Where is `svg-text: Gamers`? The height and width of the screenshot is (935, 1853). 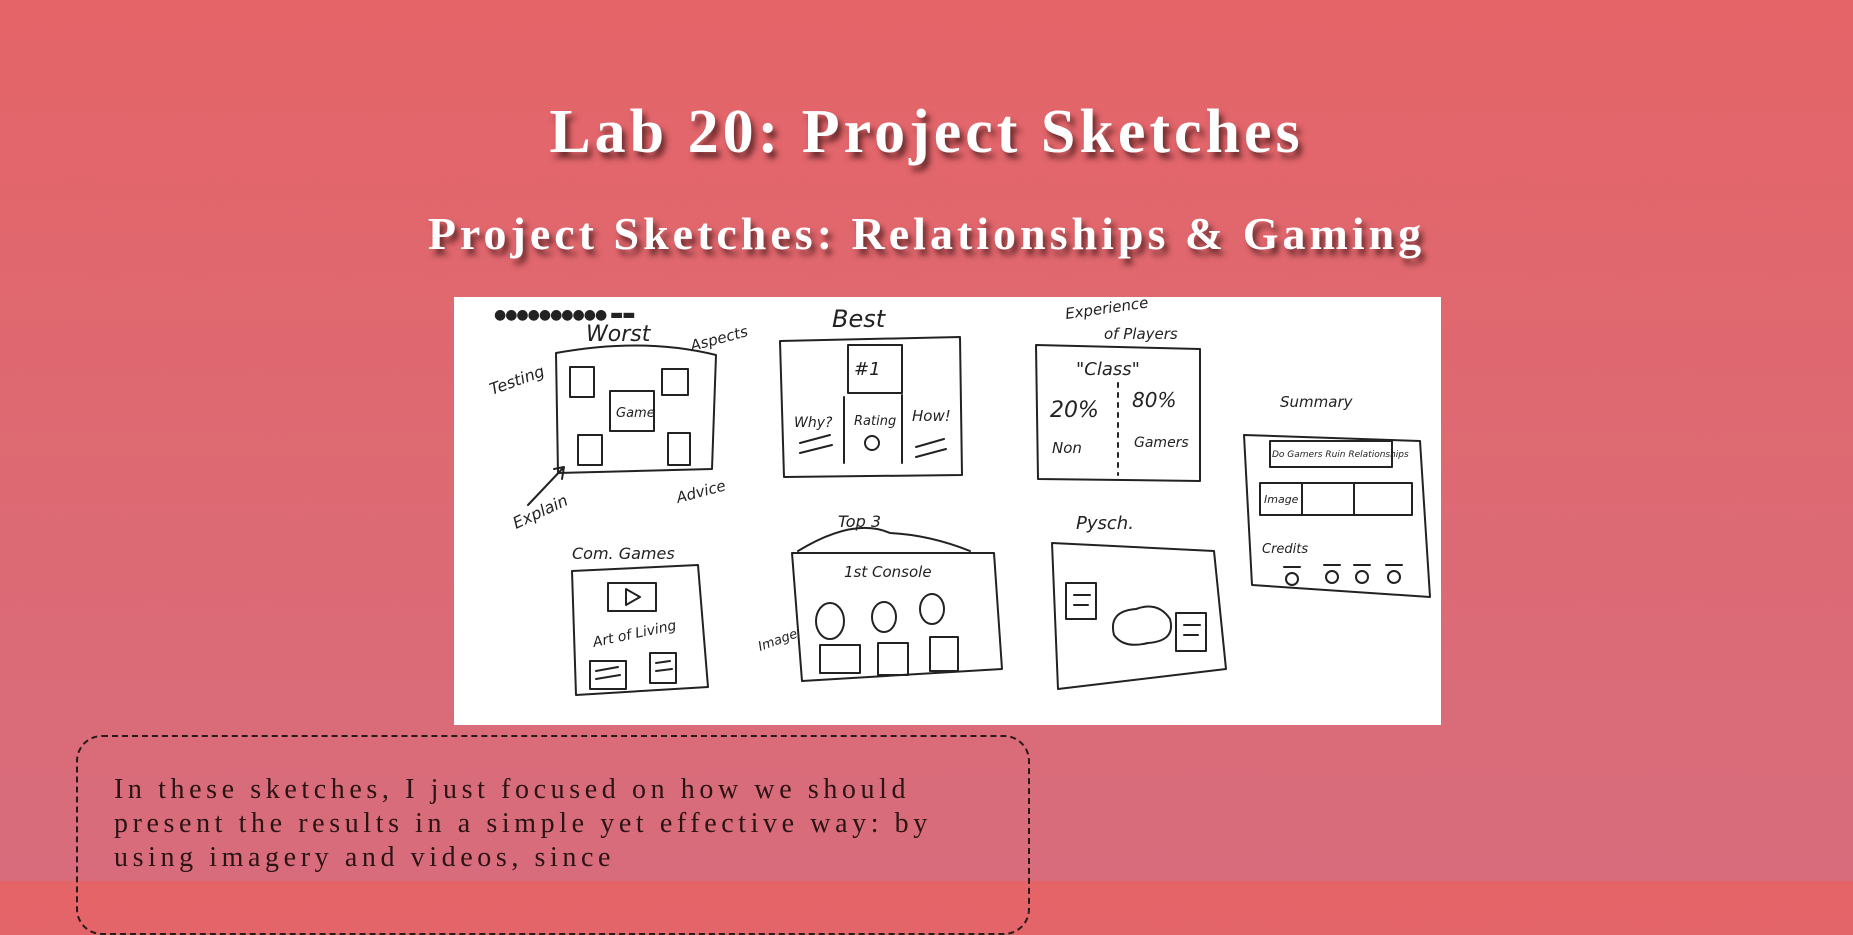 svg-text: Gamers is located at coordinates (1161, 443).